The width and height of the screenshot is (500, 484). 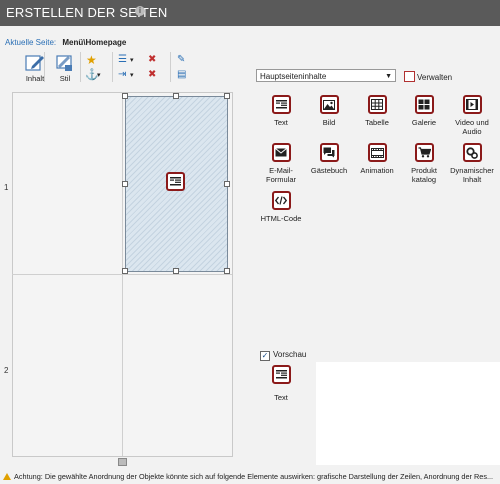 What do you see at coordinates (34, 63) in the screenshot?
I see `edit-content-icon` at bounding box center [34, 63].